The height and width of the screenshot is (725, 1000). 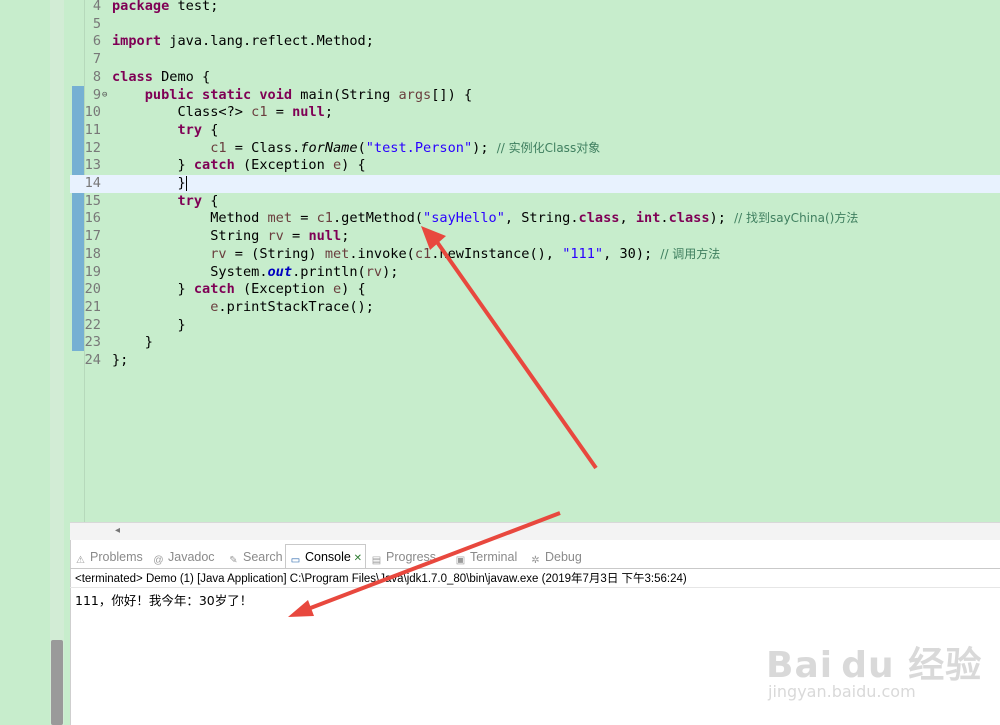 What do you see at coordinates (92, 200) in the screenshot?
I see `line-number: 15` at bounding box center [92, 200].